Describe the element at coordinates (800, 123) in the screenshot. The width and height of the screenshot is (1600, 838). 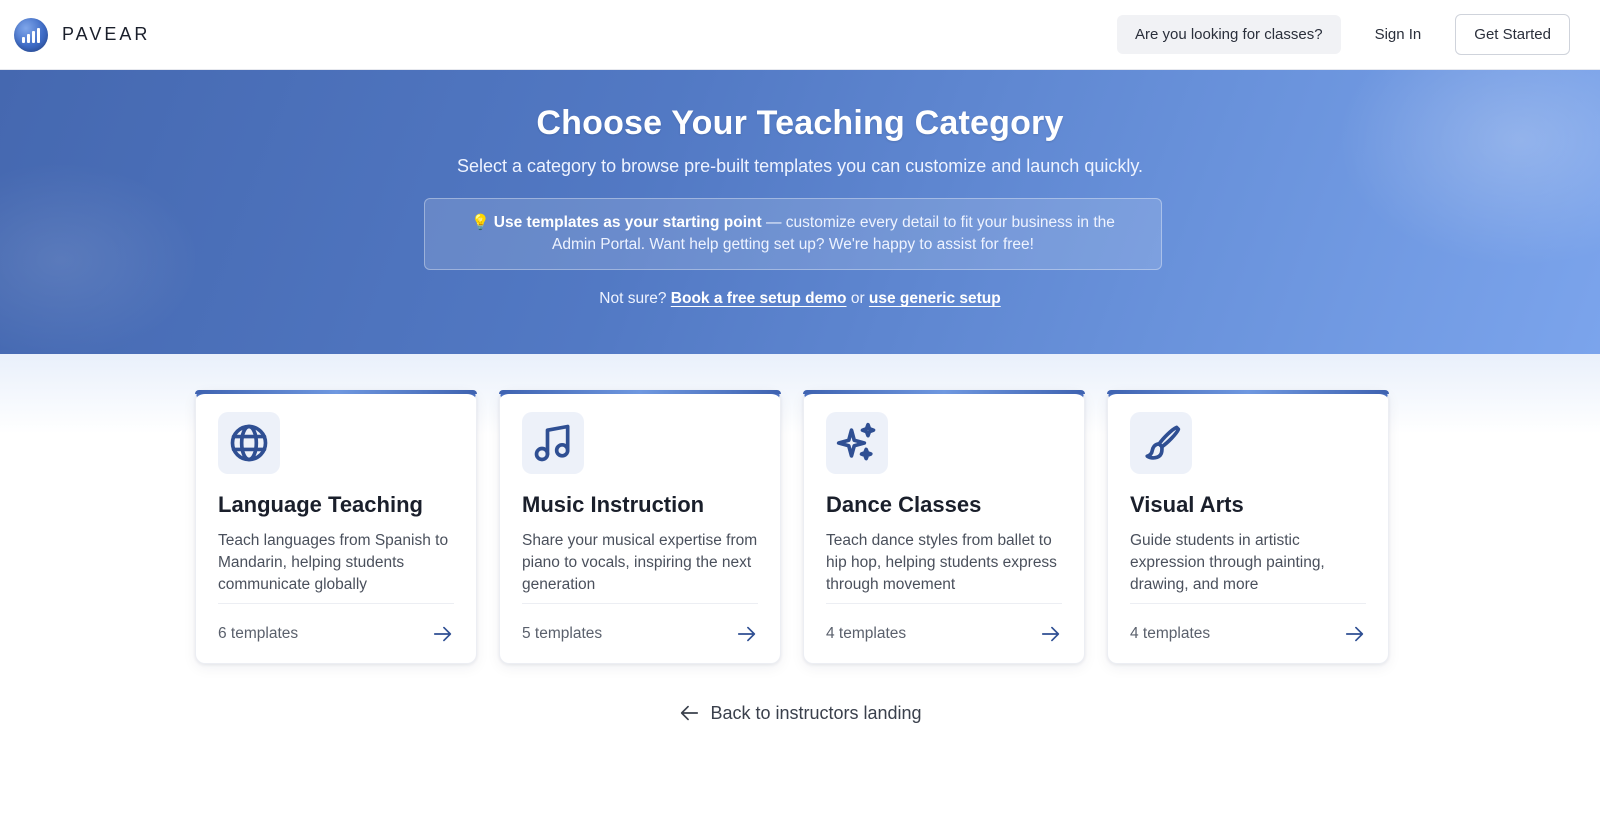
I see `page-title: Choose Your Teaching Category` at that location.